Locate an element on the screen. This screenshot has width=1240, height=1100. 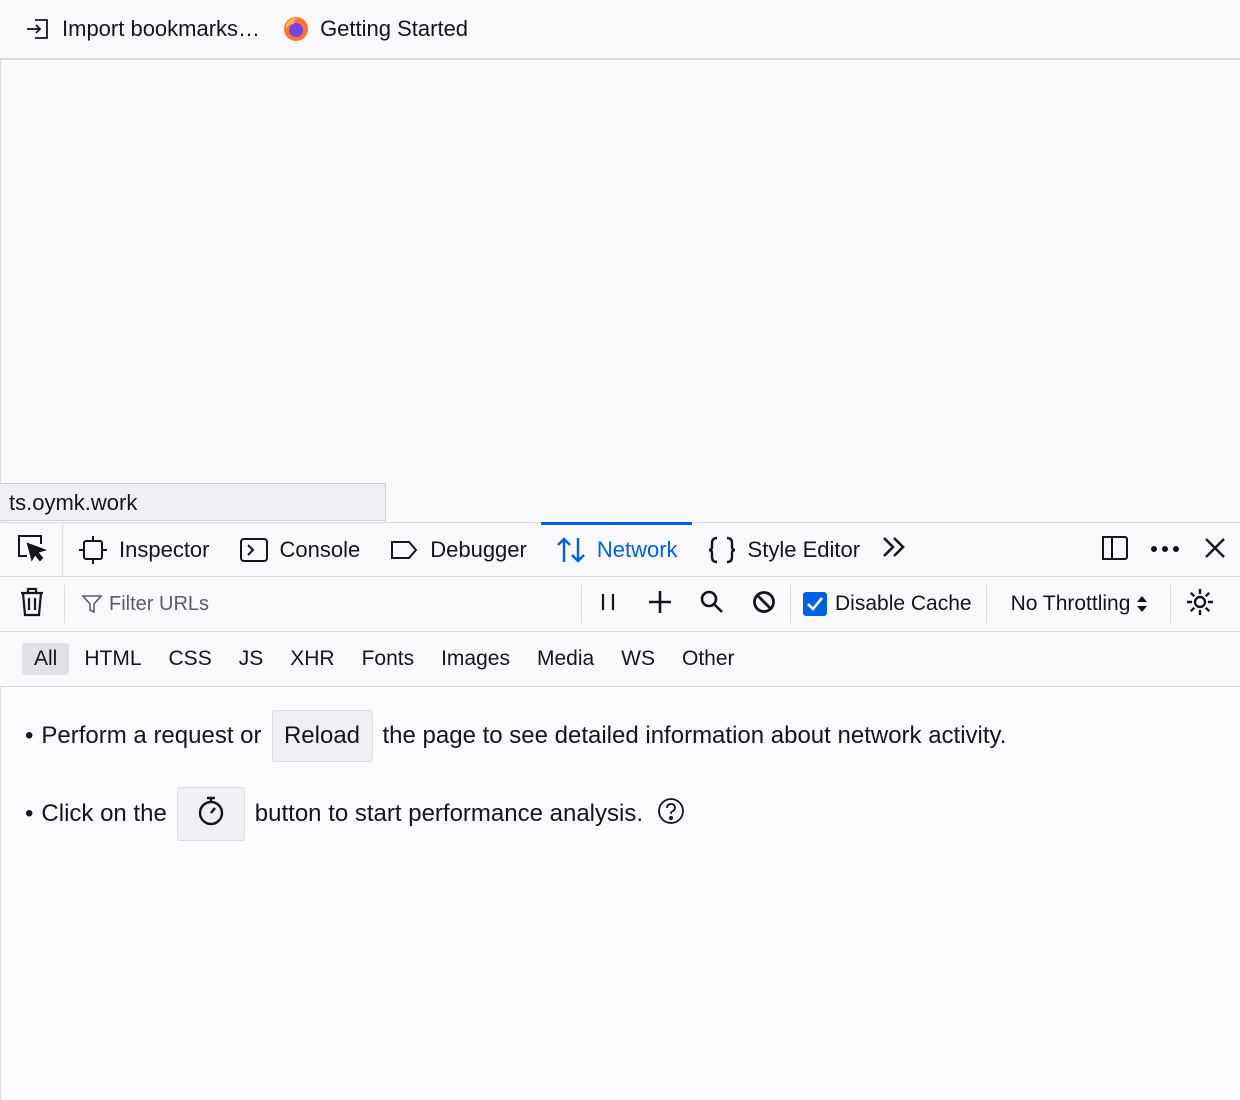
performance-analysis-button is located at coordinates (210, 814).